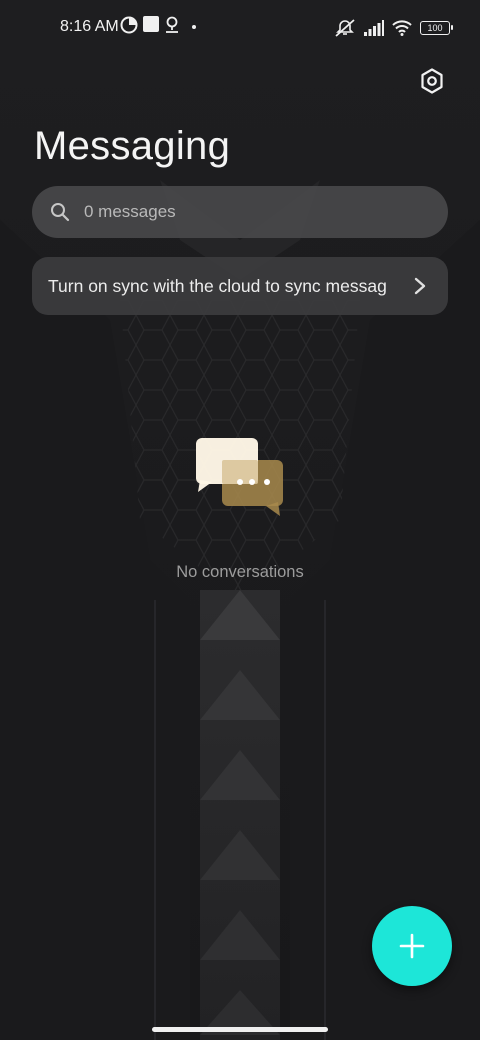 The height and width of the screenshot is (1040, 480). Describe the element at coordinates (240, 572) in the screenshot. I see `empty-state-text: No conversations` at that location.